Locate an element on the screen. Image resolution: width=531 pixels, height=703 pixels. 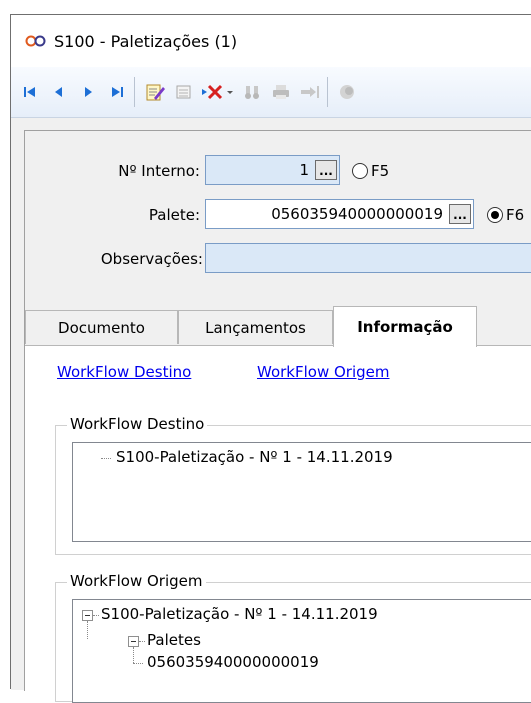
tree-item: Paletes is located at coordinates (174, 640).